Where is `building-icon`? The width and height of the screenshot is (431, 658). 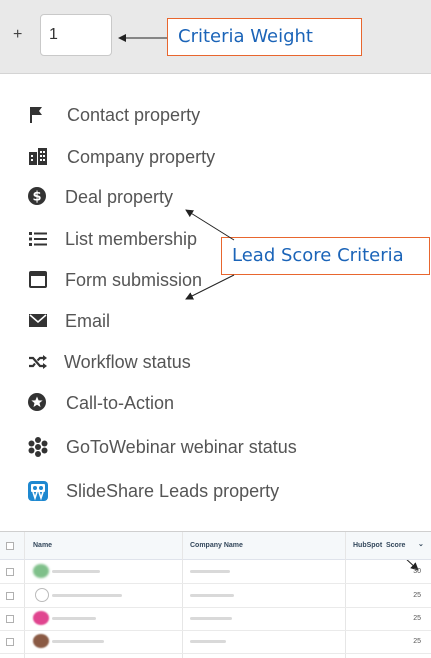
building-icon is located at coordinates (38, 156).